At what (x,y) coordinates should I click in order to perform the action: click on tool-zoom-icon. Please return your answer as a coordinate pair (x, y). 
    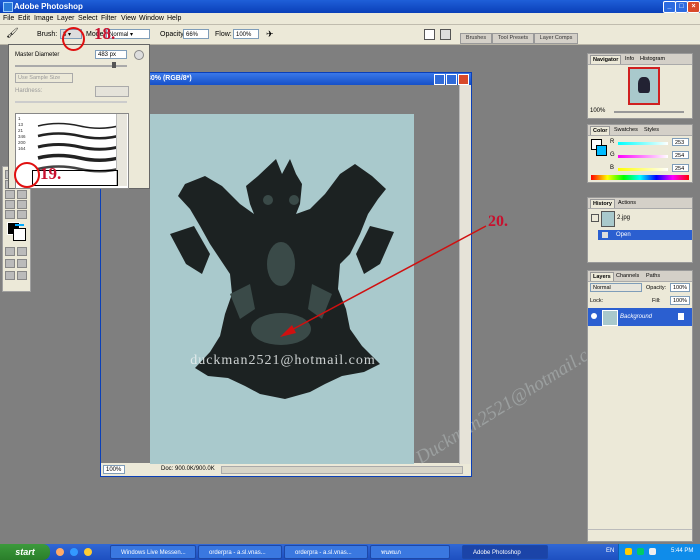
    Looking at the image, I should click on (22, 214).